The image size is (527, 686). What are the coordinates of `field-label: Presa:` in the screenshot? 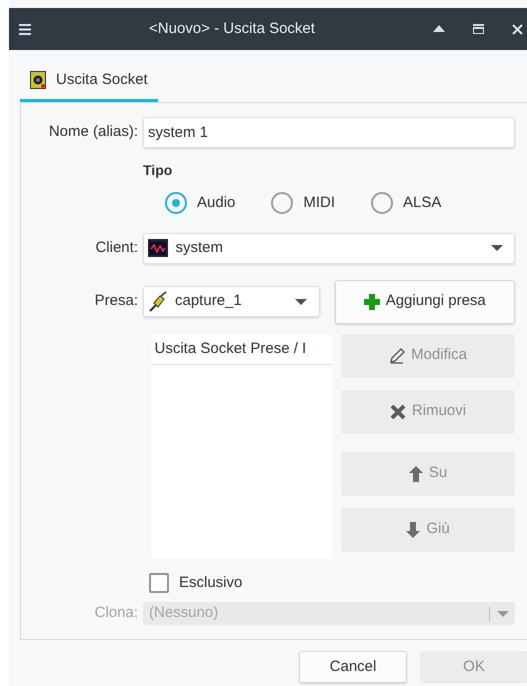 It's located at (116, 301).